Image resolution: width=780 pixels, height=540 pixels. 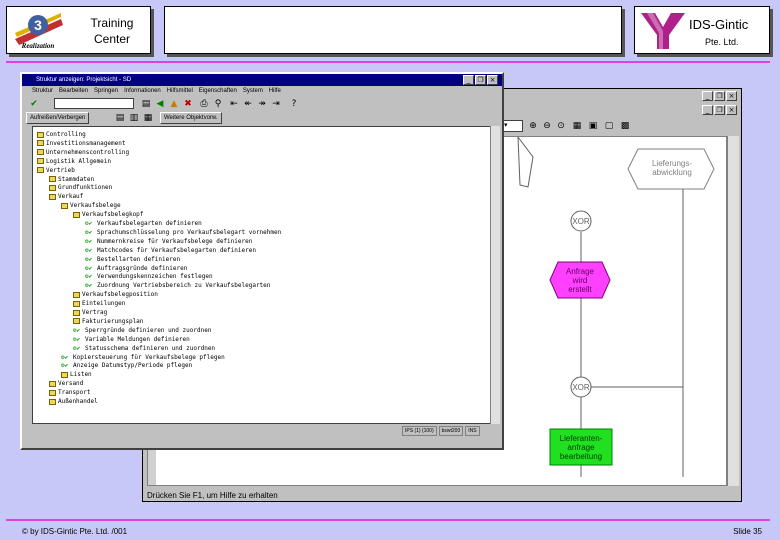 I want to click on tree-node: Fakturierungsplan, so click(x=108, y=322).